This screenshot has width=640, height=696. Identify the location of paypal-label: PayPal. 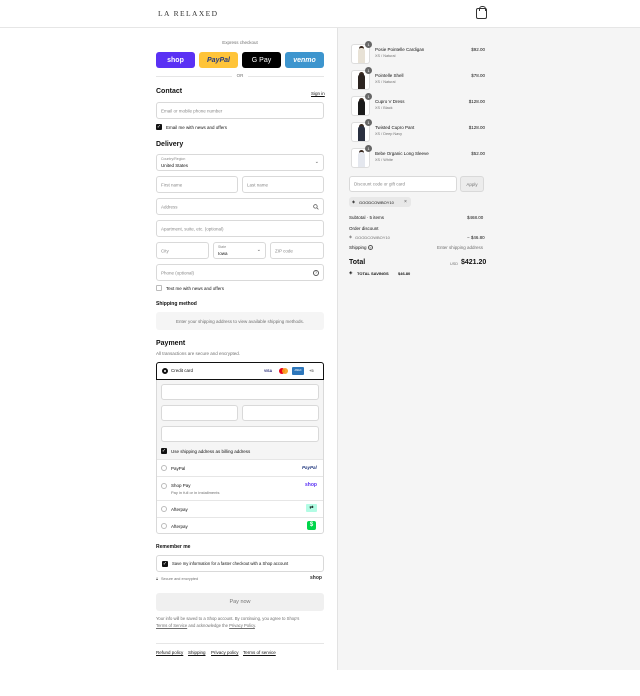
(218, 60).